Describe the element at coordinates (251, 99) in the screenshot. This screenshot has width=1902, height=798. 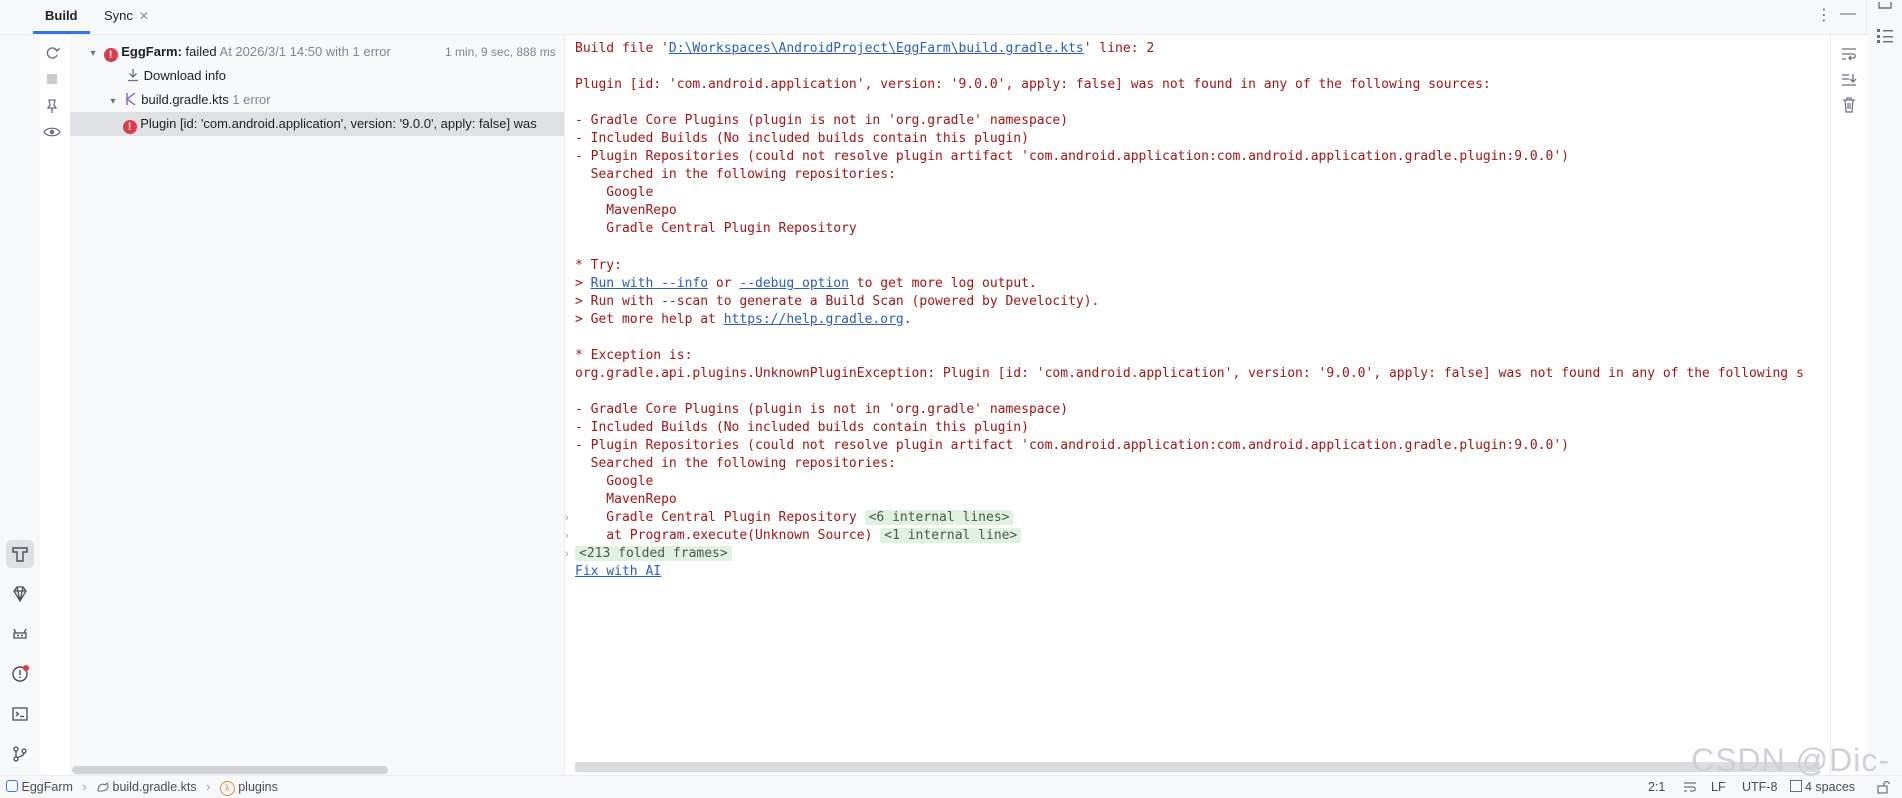
I see `error-count: 1 error` at that location.